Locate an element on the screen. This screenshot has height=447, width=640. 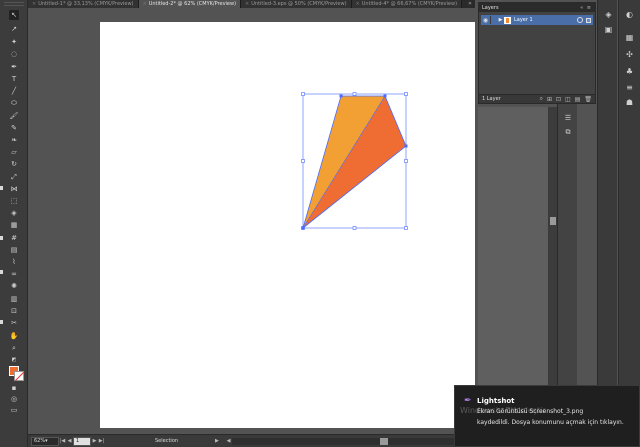
vertical-scroll-thumb is located at coordinates (553, 221).